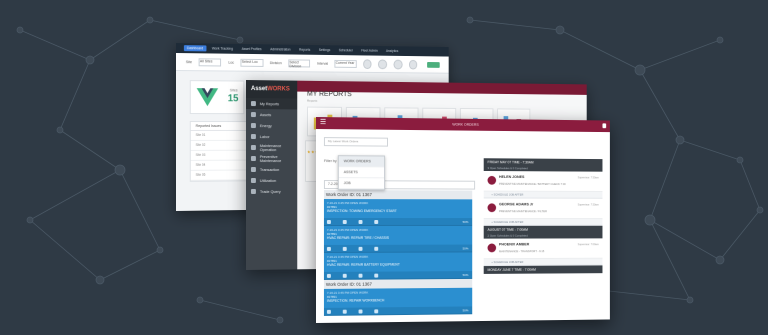  I want to click on dropdown-option-job: JOB, so click(361, 184).